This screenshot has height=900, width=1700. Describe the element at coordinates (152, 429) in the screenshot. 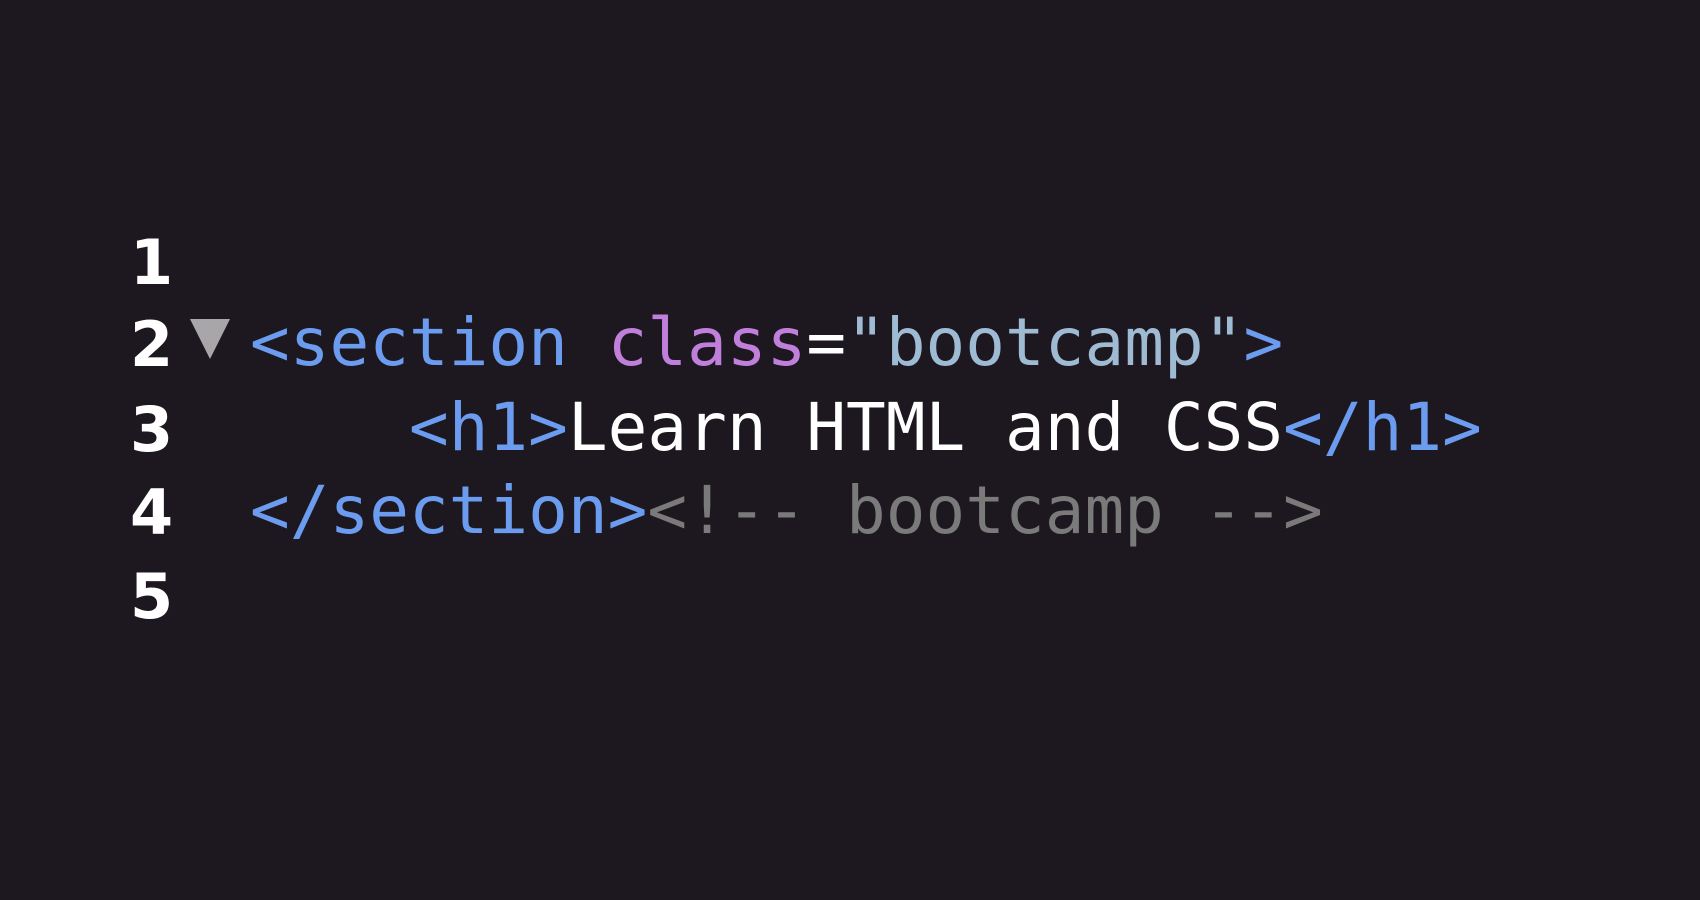

I see `line-number: 3` at that location.